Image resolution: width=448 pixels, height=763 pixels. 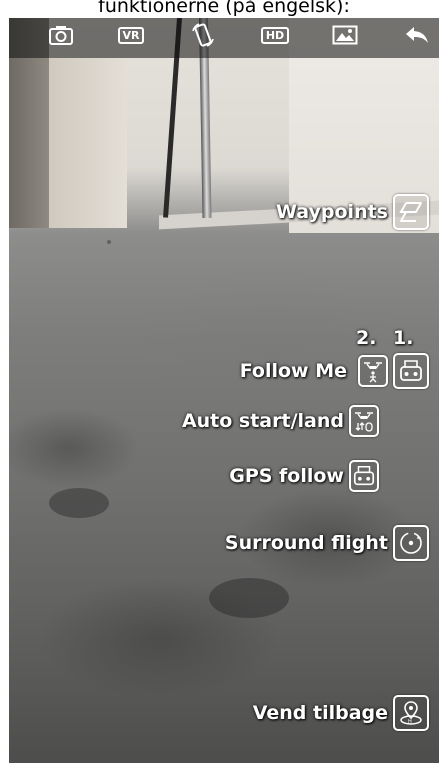 I want to click on svg-text: H, so click(x=410, y=722).